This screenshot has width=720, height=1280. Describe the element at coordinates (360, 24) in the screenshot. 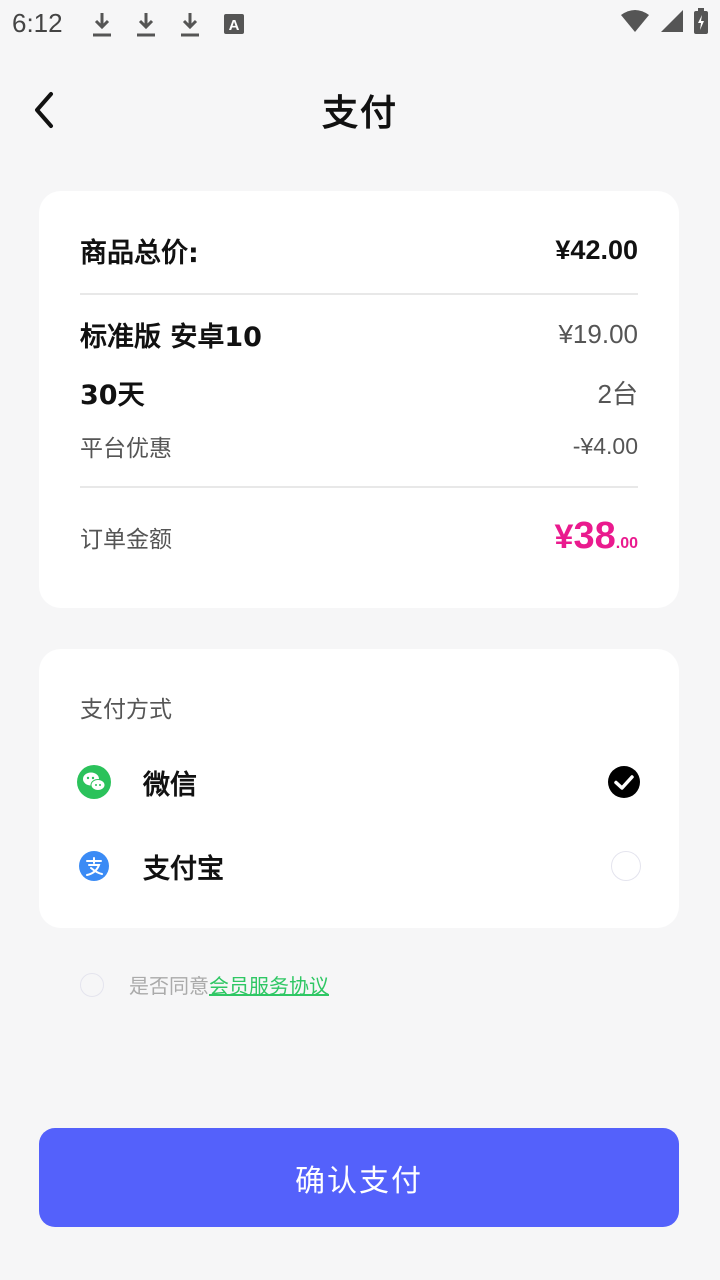

I see `status-bar: 6:12 A` at that location.